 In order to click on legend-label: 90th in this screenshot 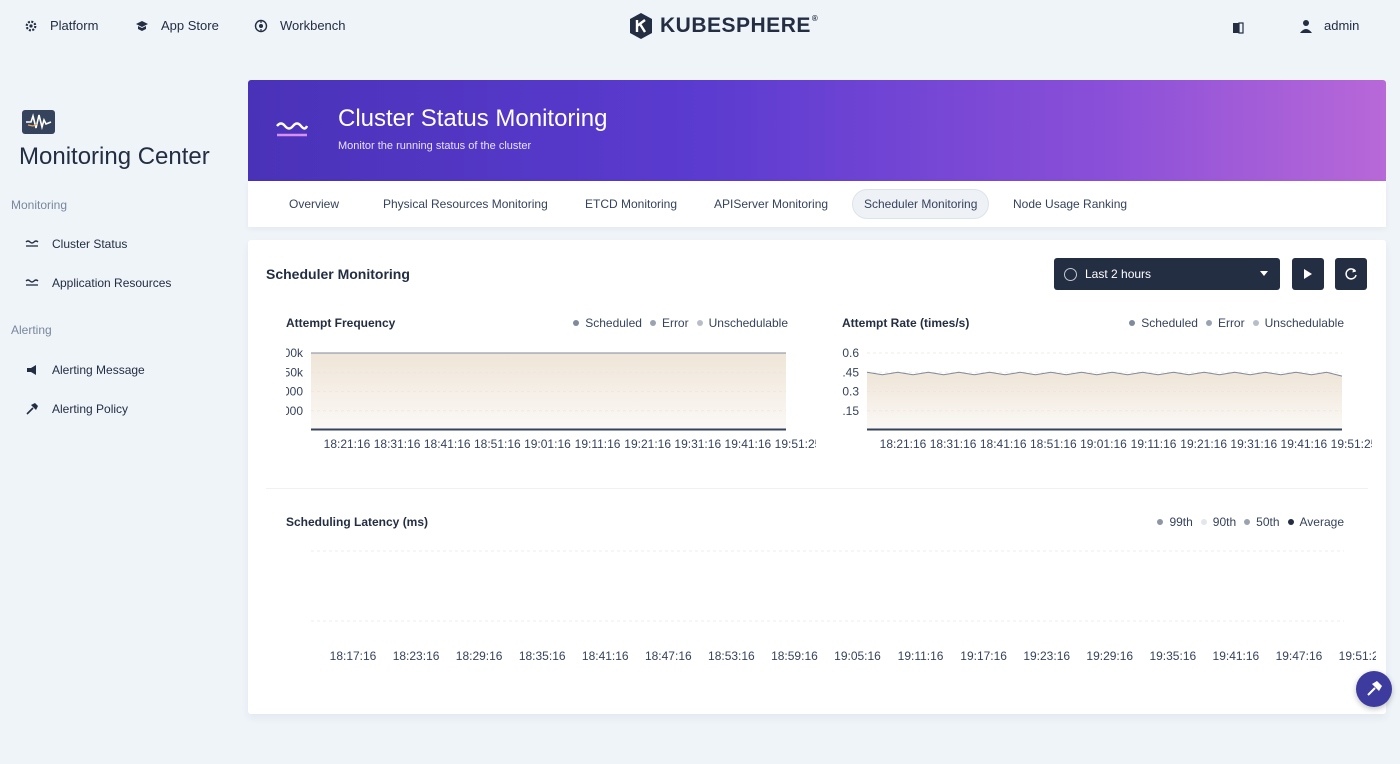, I will do `click(1224, 522)`.